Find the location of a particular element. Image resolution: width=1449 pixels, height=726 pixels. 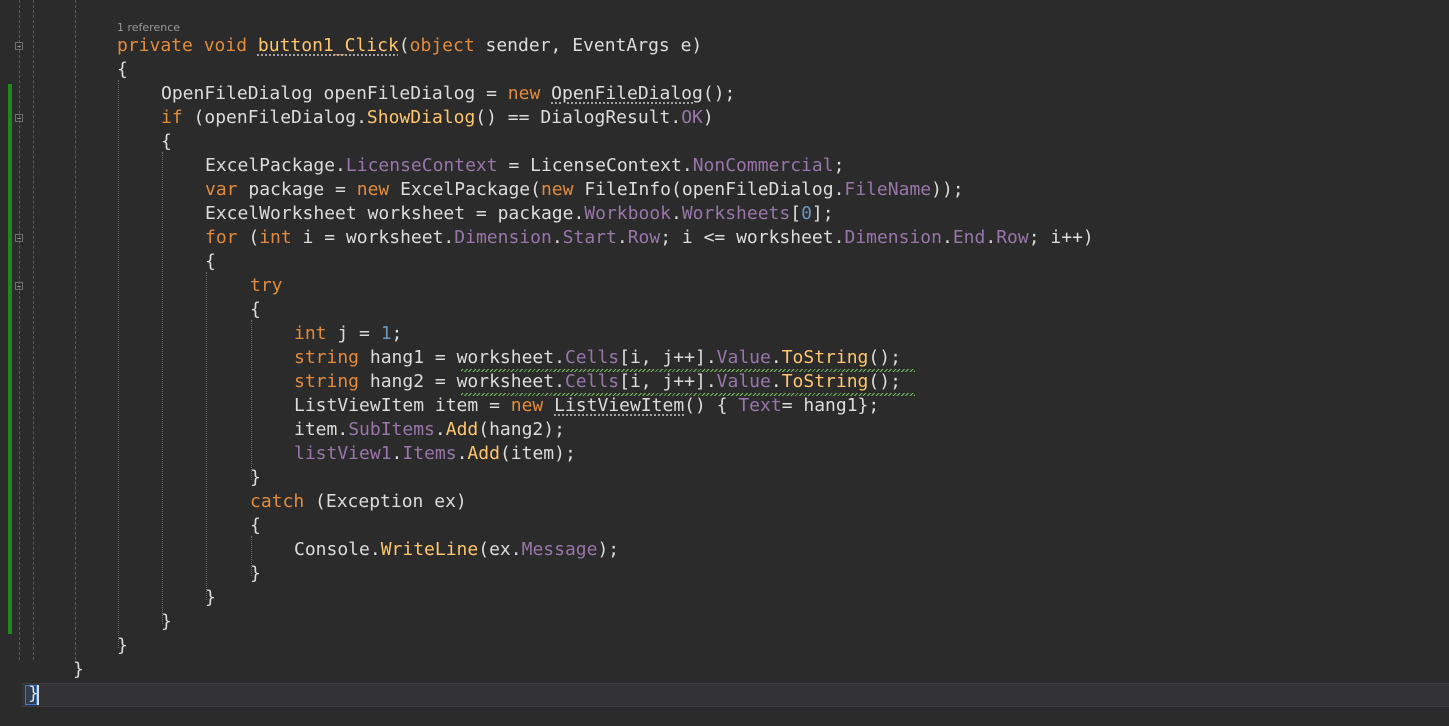

code-token: void is located at coordinates (225, 45).